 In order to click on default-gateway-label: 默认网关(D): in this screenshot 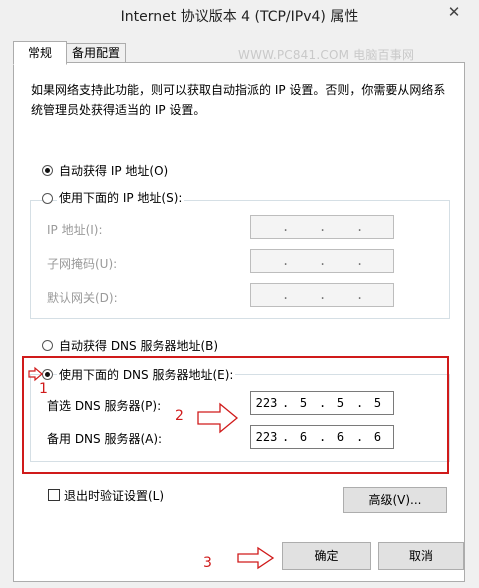, I will do `click(82, 298)`.